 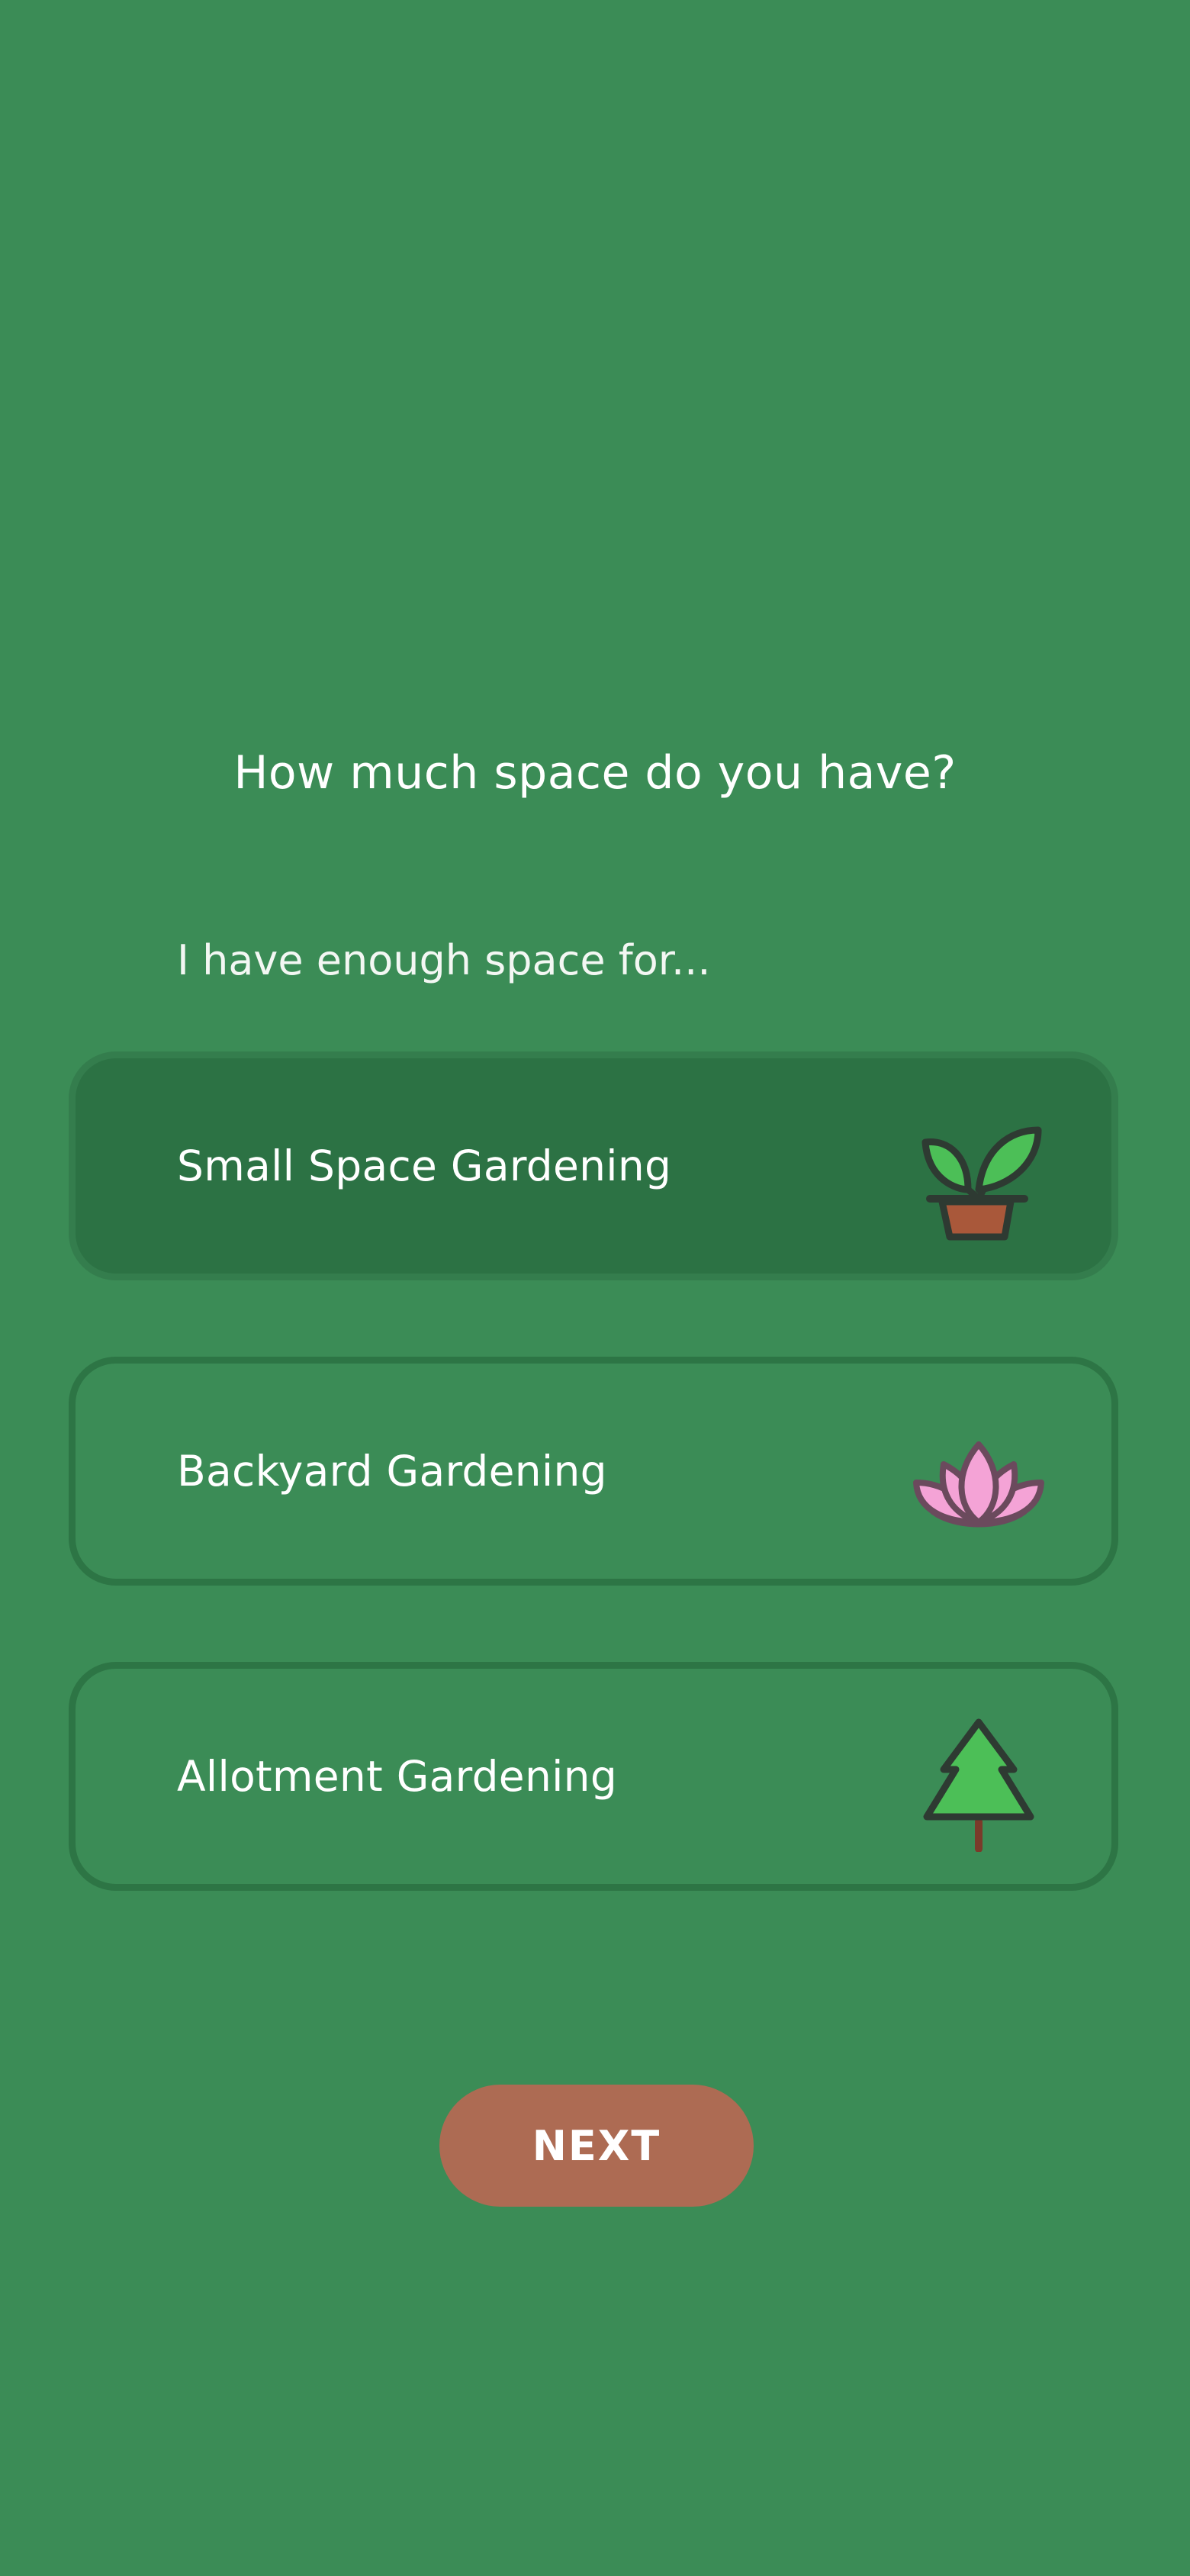 What do you see at coordinates (978, 1172) in the screenshot?
I see `potted-seedling-icon` at bounding box center [978, 1172].